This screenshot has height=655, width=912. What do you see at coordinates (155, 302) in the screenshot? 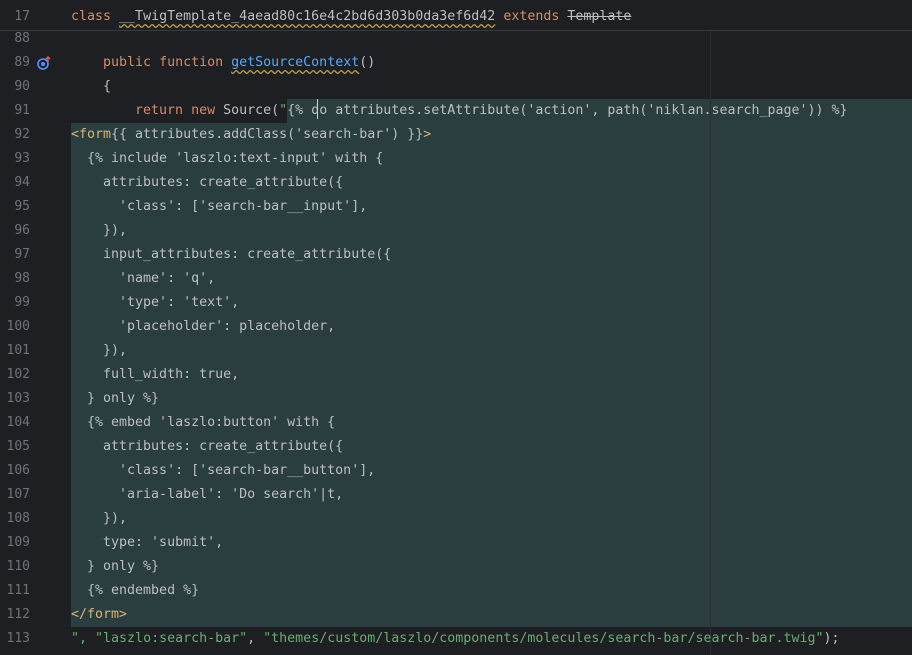
I see `code-line-99: 'type': 'text',` at bounding box center [155, 302].